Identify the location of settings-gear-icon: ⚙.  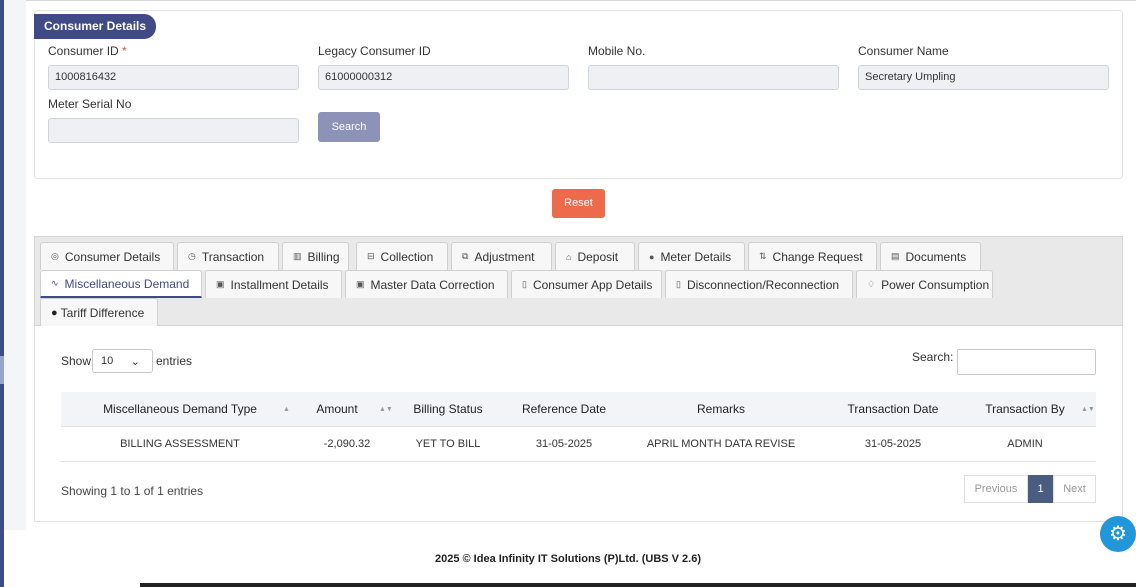
(1118, 534).